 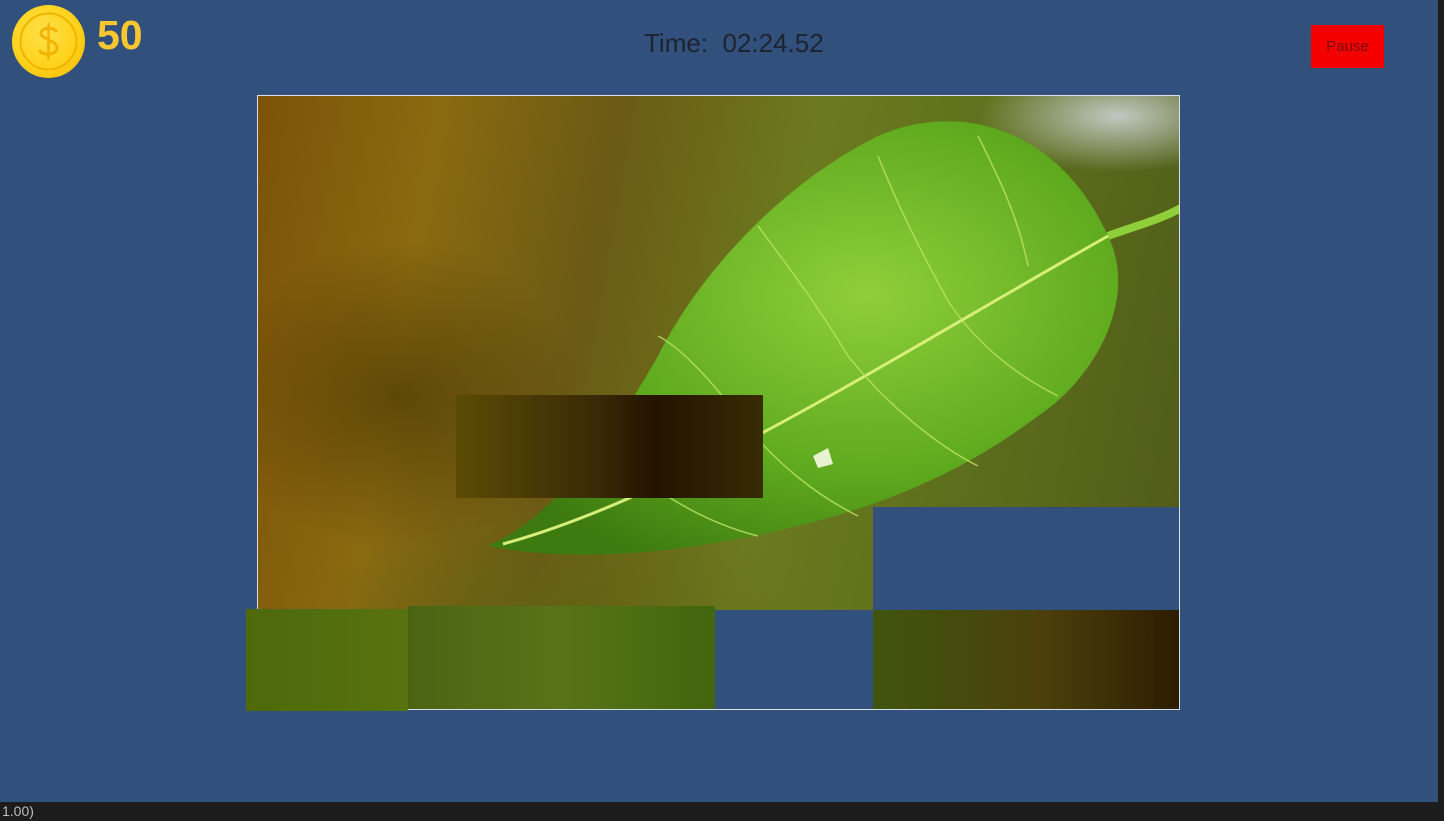 I want to click on dollar-sign-glyph, so click(x=48, y=41).